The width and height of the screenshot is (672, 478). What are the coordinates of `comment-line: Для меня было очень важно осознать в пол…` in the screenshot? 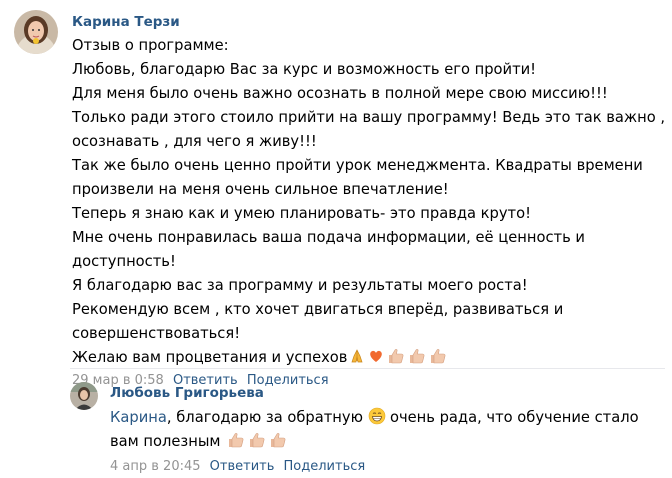 It's located at (340, 93).